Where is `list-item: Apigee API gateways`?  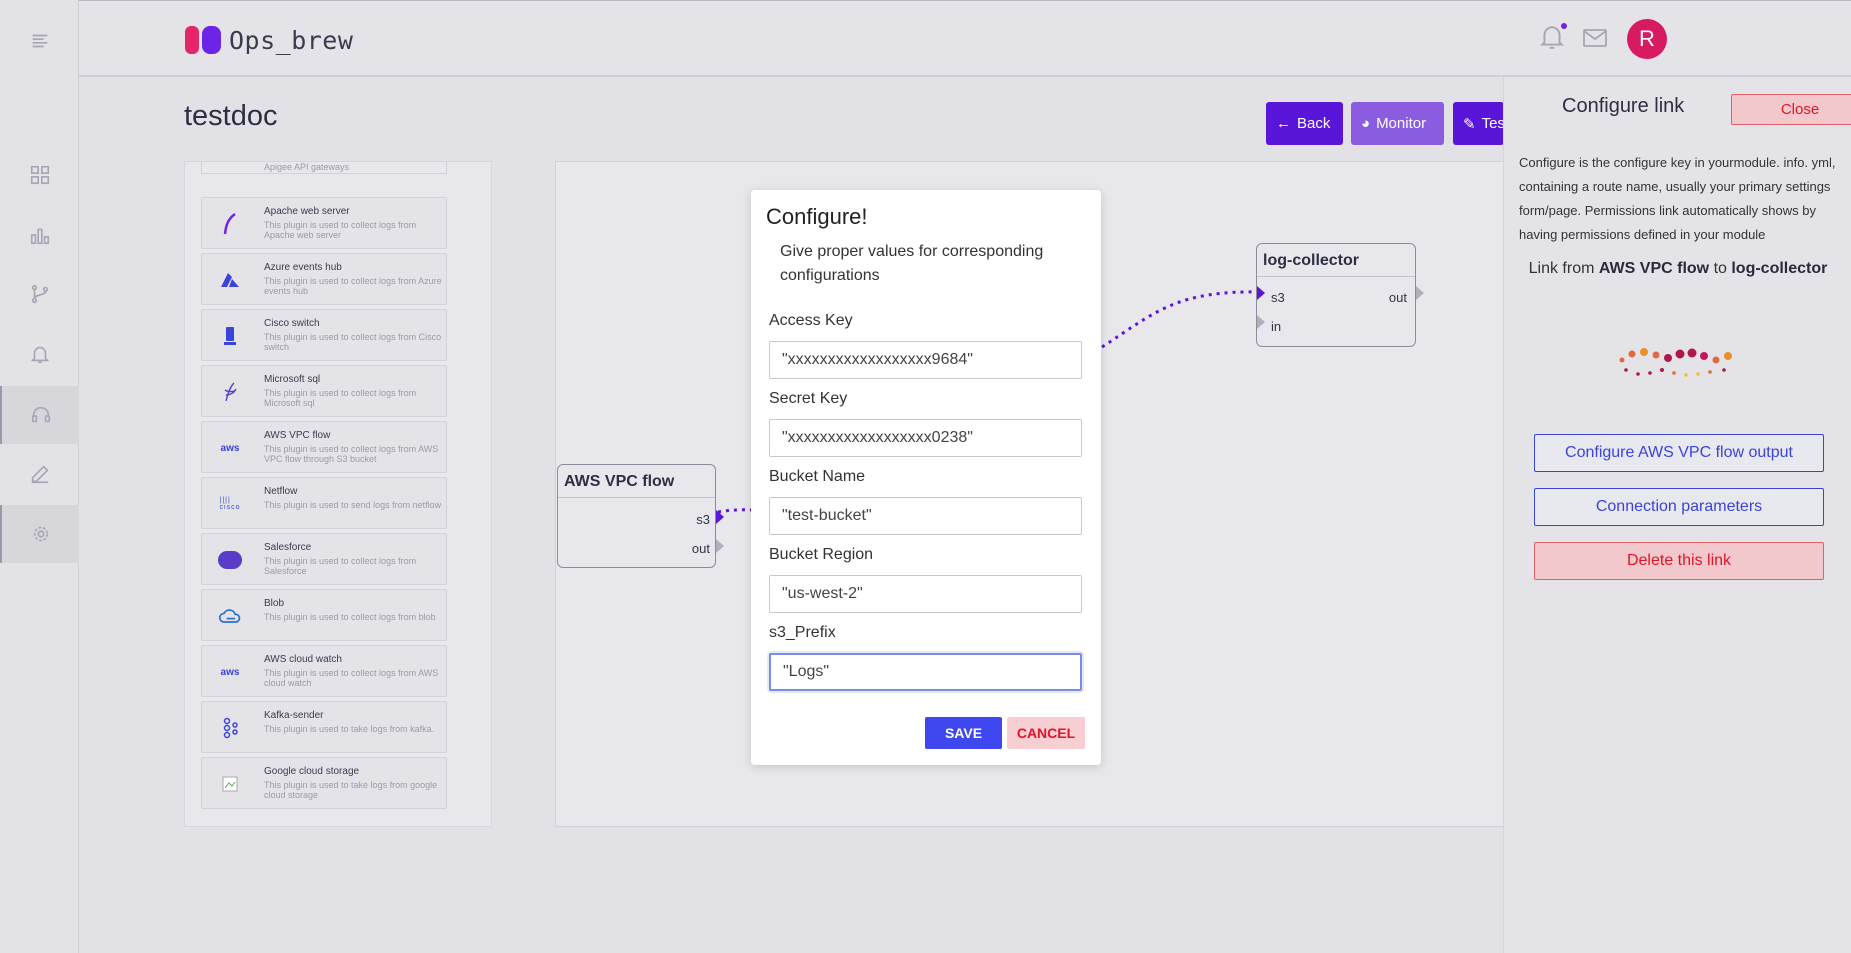 list-item: Apigee API gateways is located at coordinates (324, 168).